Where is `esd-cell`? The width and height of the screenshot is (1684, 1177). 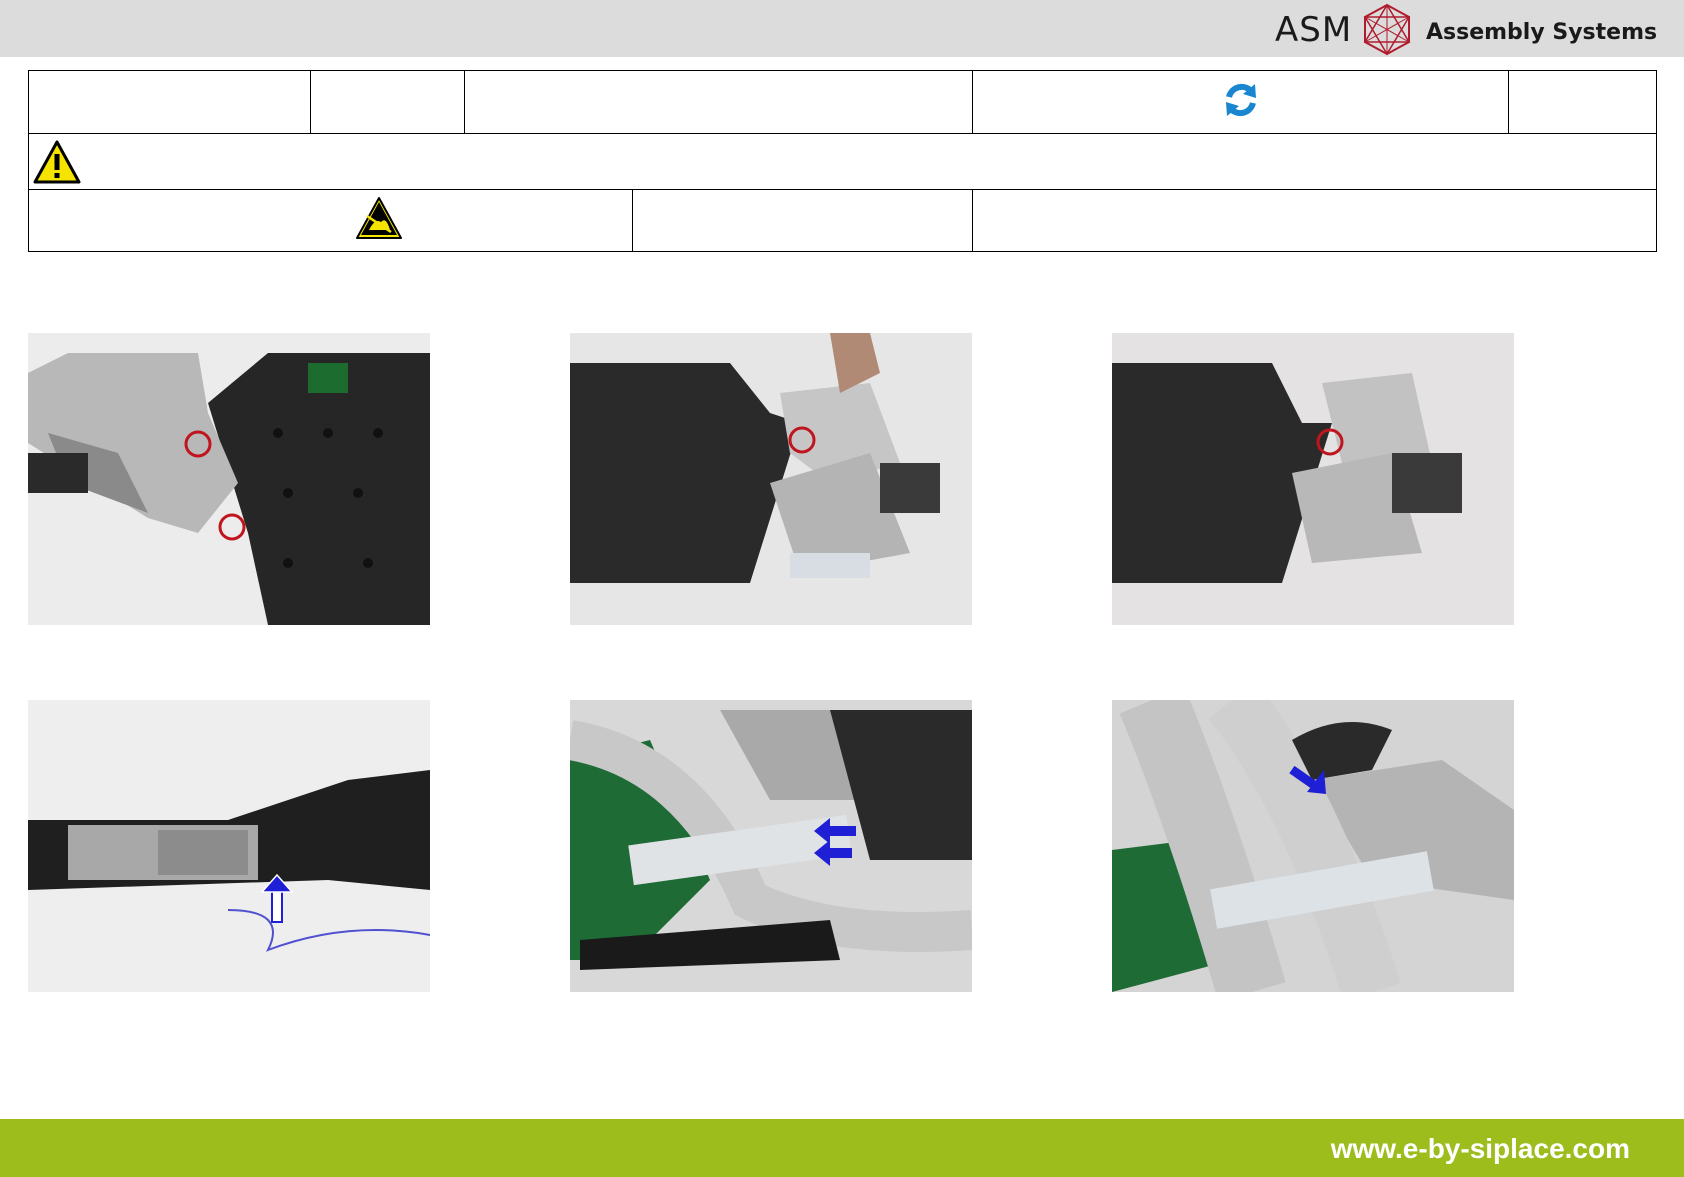
esd-cell is located at coordinates (330, 220).